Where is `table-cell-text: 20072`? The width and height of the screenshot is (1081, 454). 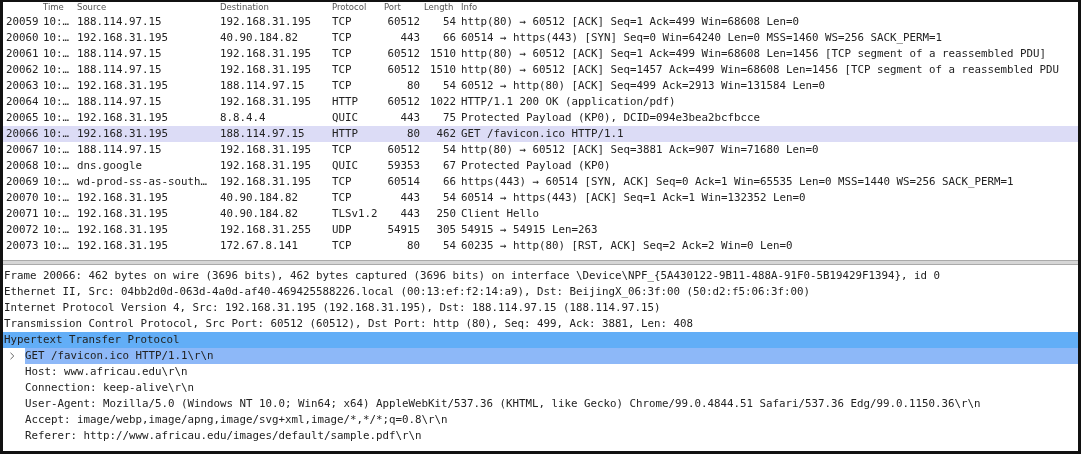
table-cell-text: 20072 is located at coordinates (22, 230).